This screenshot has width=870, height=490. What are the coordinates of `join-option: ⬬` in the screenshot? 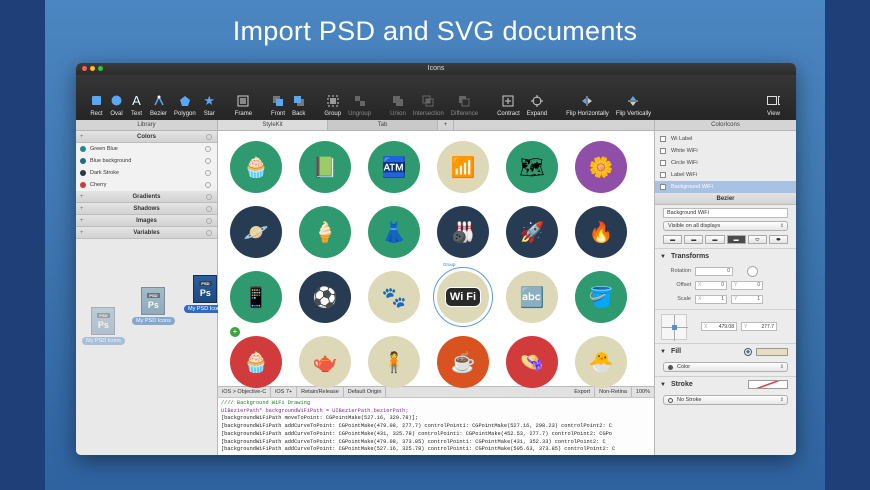 It's located at (778, 239).